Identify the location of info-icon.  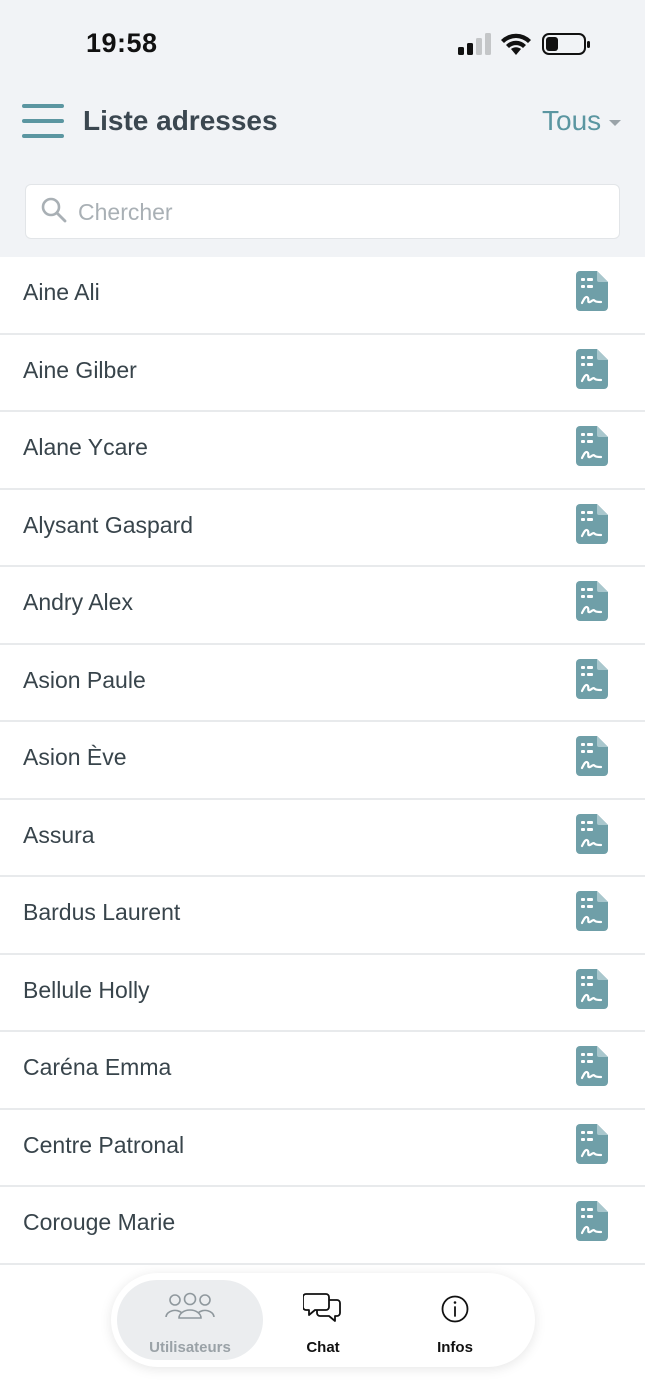
(455, 1311).